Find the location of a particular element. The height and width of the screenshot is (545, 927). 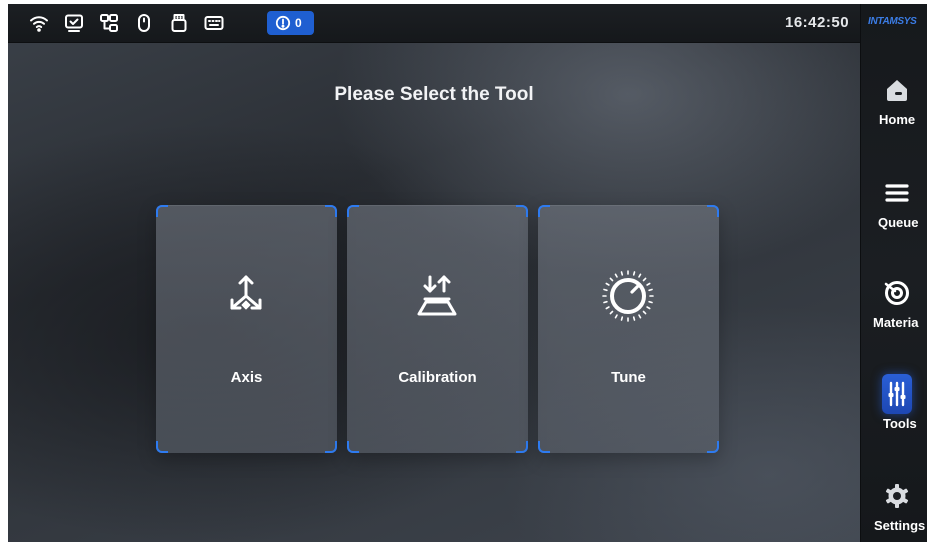

monitor-icon is located at coordinates (74, 23).